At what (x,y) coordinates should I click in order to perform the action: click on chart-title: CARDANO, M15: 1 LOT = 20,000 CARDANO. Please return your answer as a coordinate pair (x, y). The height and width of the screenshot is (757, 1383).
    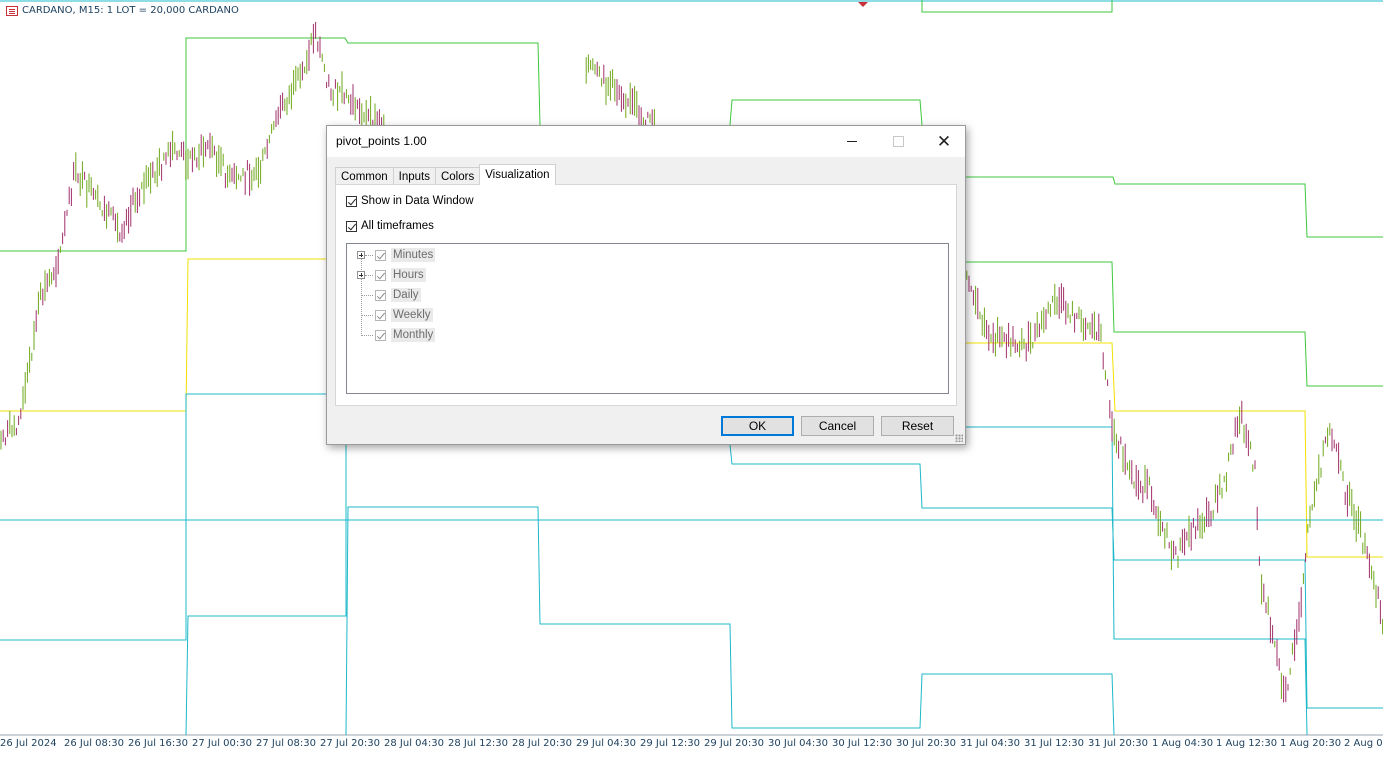
    Looking at the image, I should click on (122, 10).